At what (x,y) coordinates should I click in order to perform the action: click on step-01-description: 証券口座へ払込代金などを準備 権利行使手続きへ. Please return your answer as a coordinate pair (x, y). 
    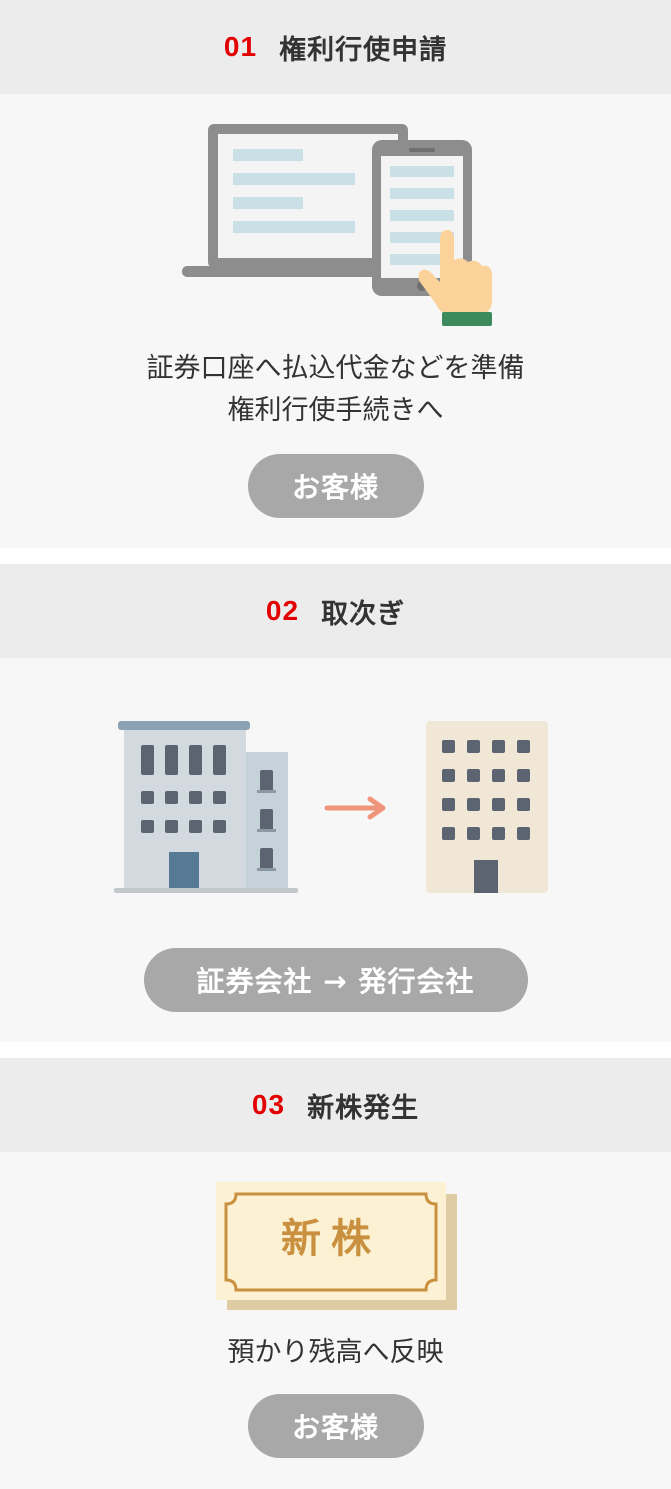
    Looking at the image, I should click on (335, 390).